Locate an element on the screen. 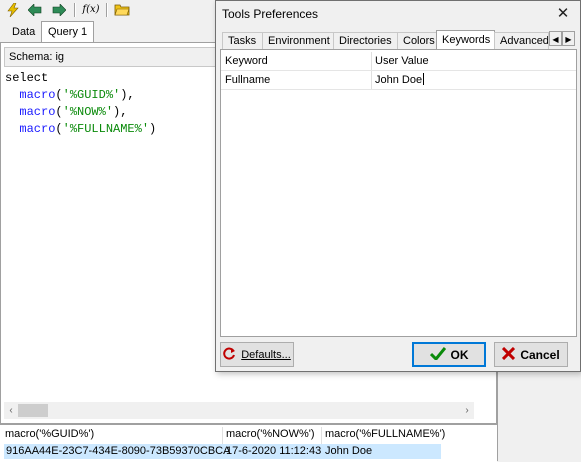 This screenshot has width=581, height=462. main-toolbar: f(x) is located at coordinates (107, 10).